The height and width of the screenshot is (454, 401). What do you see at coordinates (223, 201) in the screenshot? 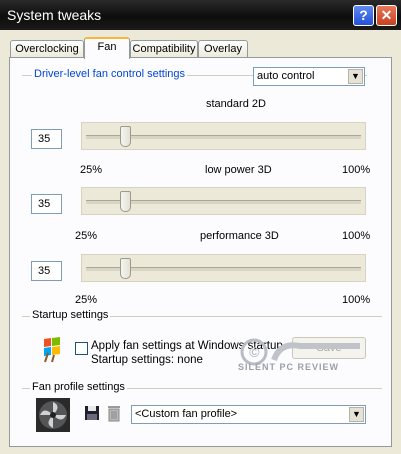
I see `low-power-3d-slider` at bounding box center [223, 201].